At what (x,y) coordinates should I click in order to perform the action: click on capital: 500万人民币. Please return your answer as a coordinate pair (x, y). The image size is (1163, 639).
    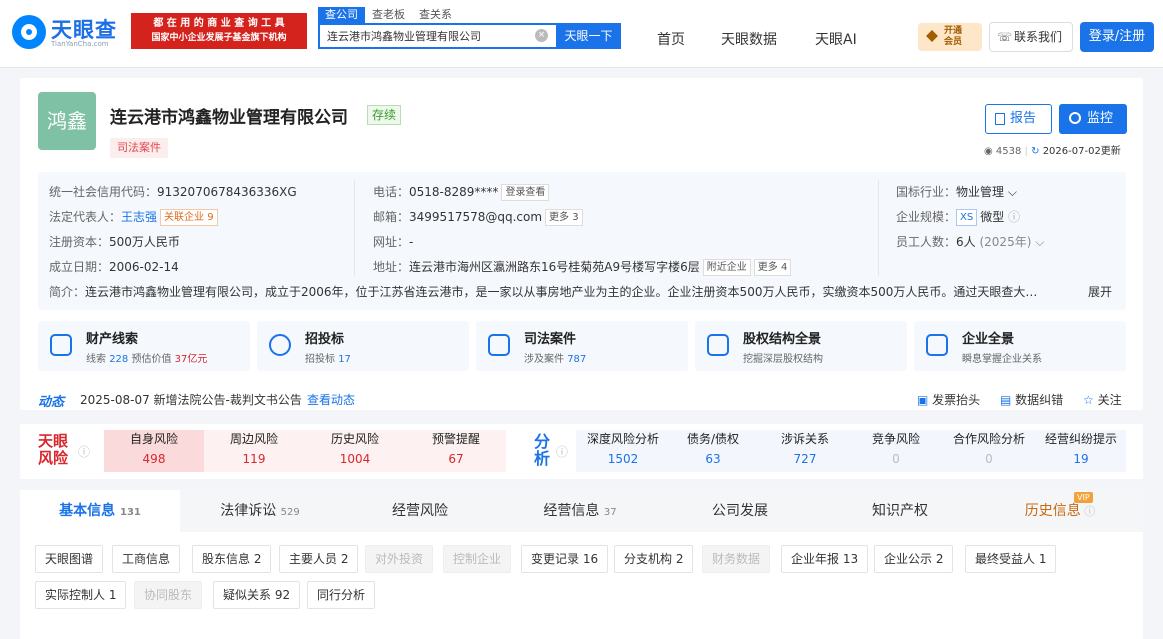
    Looking at the image, I should click on (144, 242).